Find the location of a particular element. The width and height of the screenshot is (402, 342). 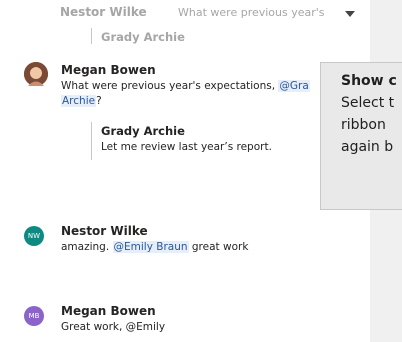

mention-link: @Emily Braun is located at coordinates (150, 247).